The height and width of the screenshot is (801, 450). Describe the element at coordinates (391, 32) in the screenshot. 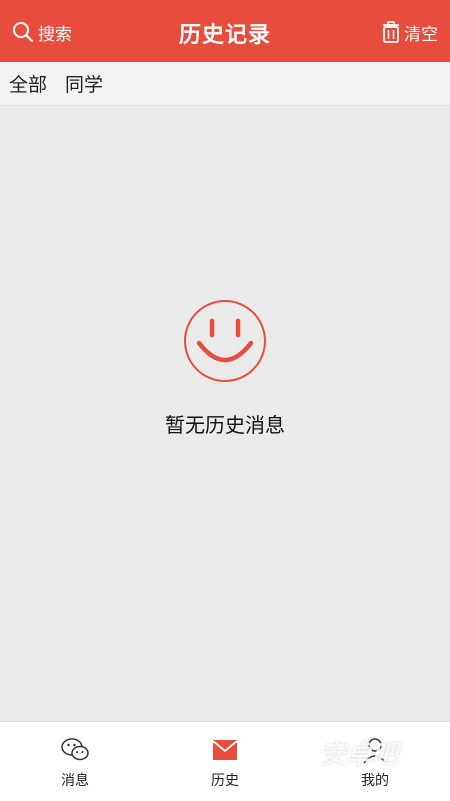

I see `trash-icon` at that location.